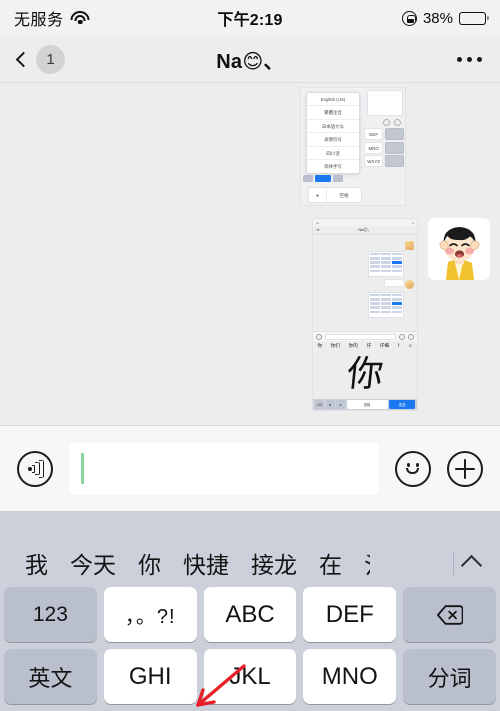 The image size is (500, 711). I want to click on status-bar-left: 无服务, so click(52, 18).